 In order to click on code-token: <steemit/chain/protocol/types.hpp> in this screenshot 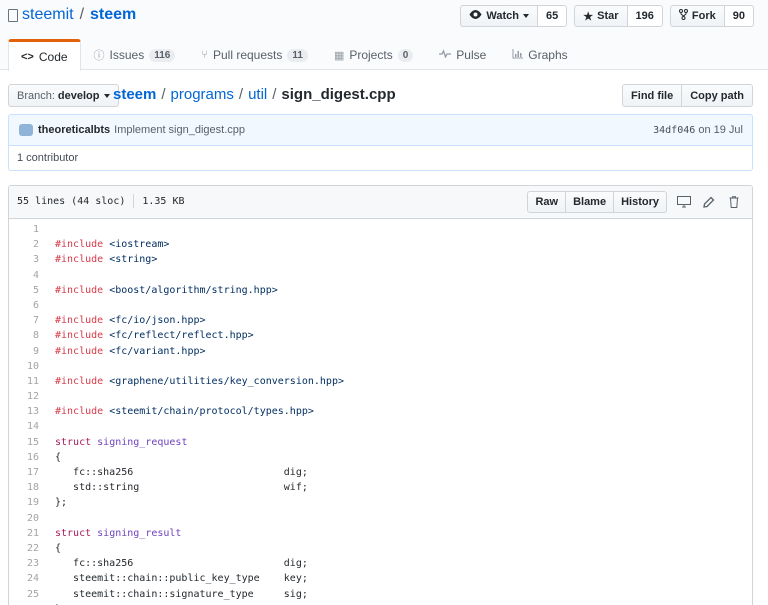, I will do `click(211, 412)`.